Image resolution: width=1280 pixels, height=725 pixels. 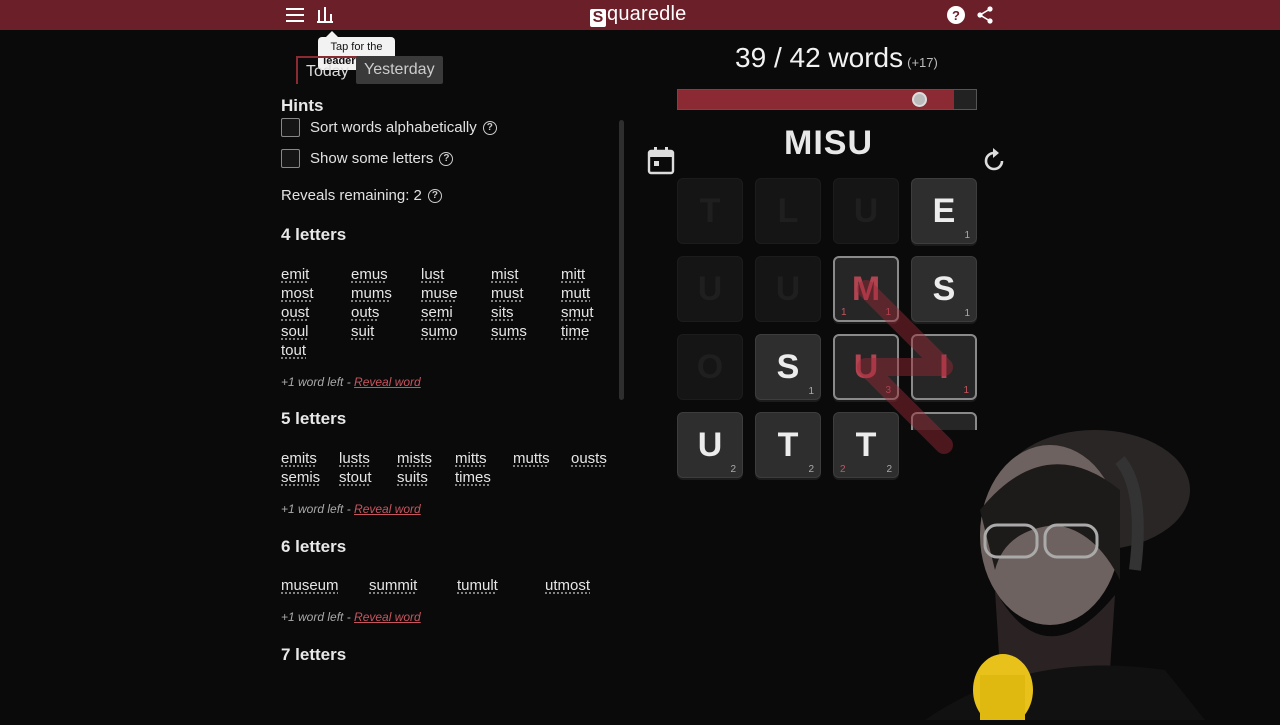 What do you see at coordinates (316, 312) in the screenshot?
I see `found-word: oust` at bounding box center [316, 312].